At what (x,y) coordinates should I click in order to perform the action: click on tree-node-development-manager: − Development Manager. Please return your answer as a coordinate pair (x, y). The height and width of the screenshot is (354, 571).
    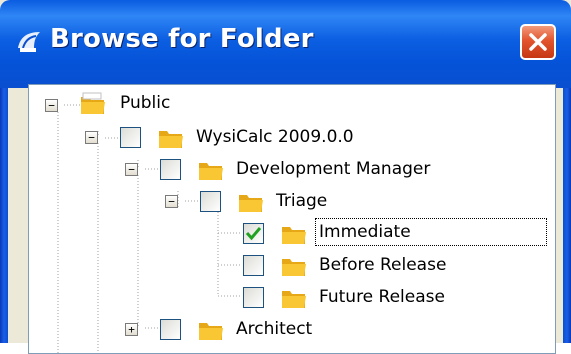
    Looking at the image, I should click on (292, 169).